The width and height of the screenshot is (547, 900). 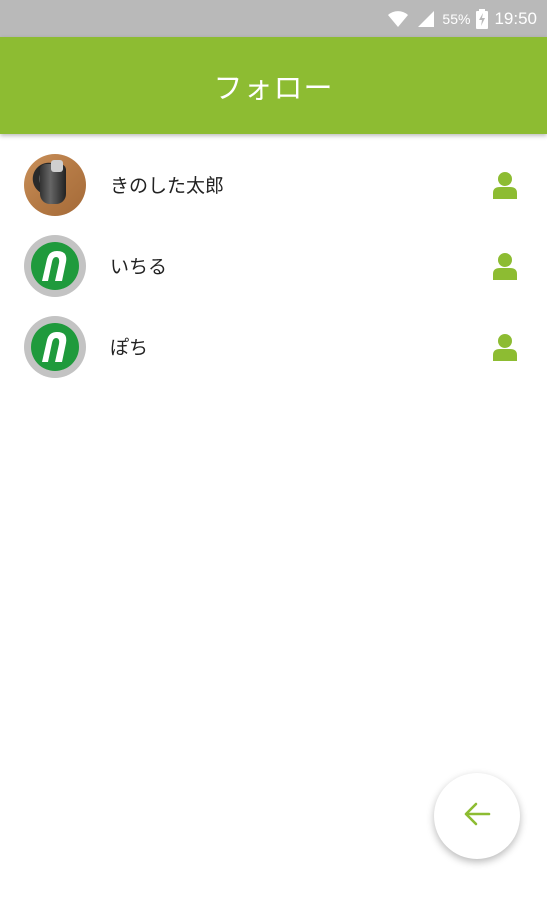 I want to click on arrow-left-icon, so click(x=477, y=816).